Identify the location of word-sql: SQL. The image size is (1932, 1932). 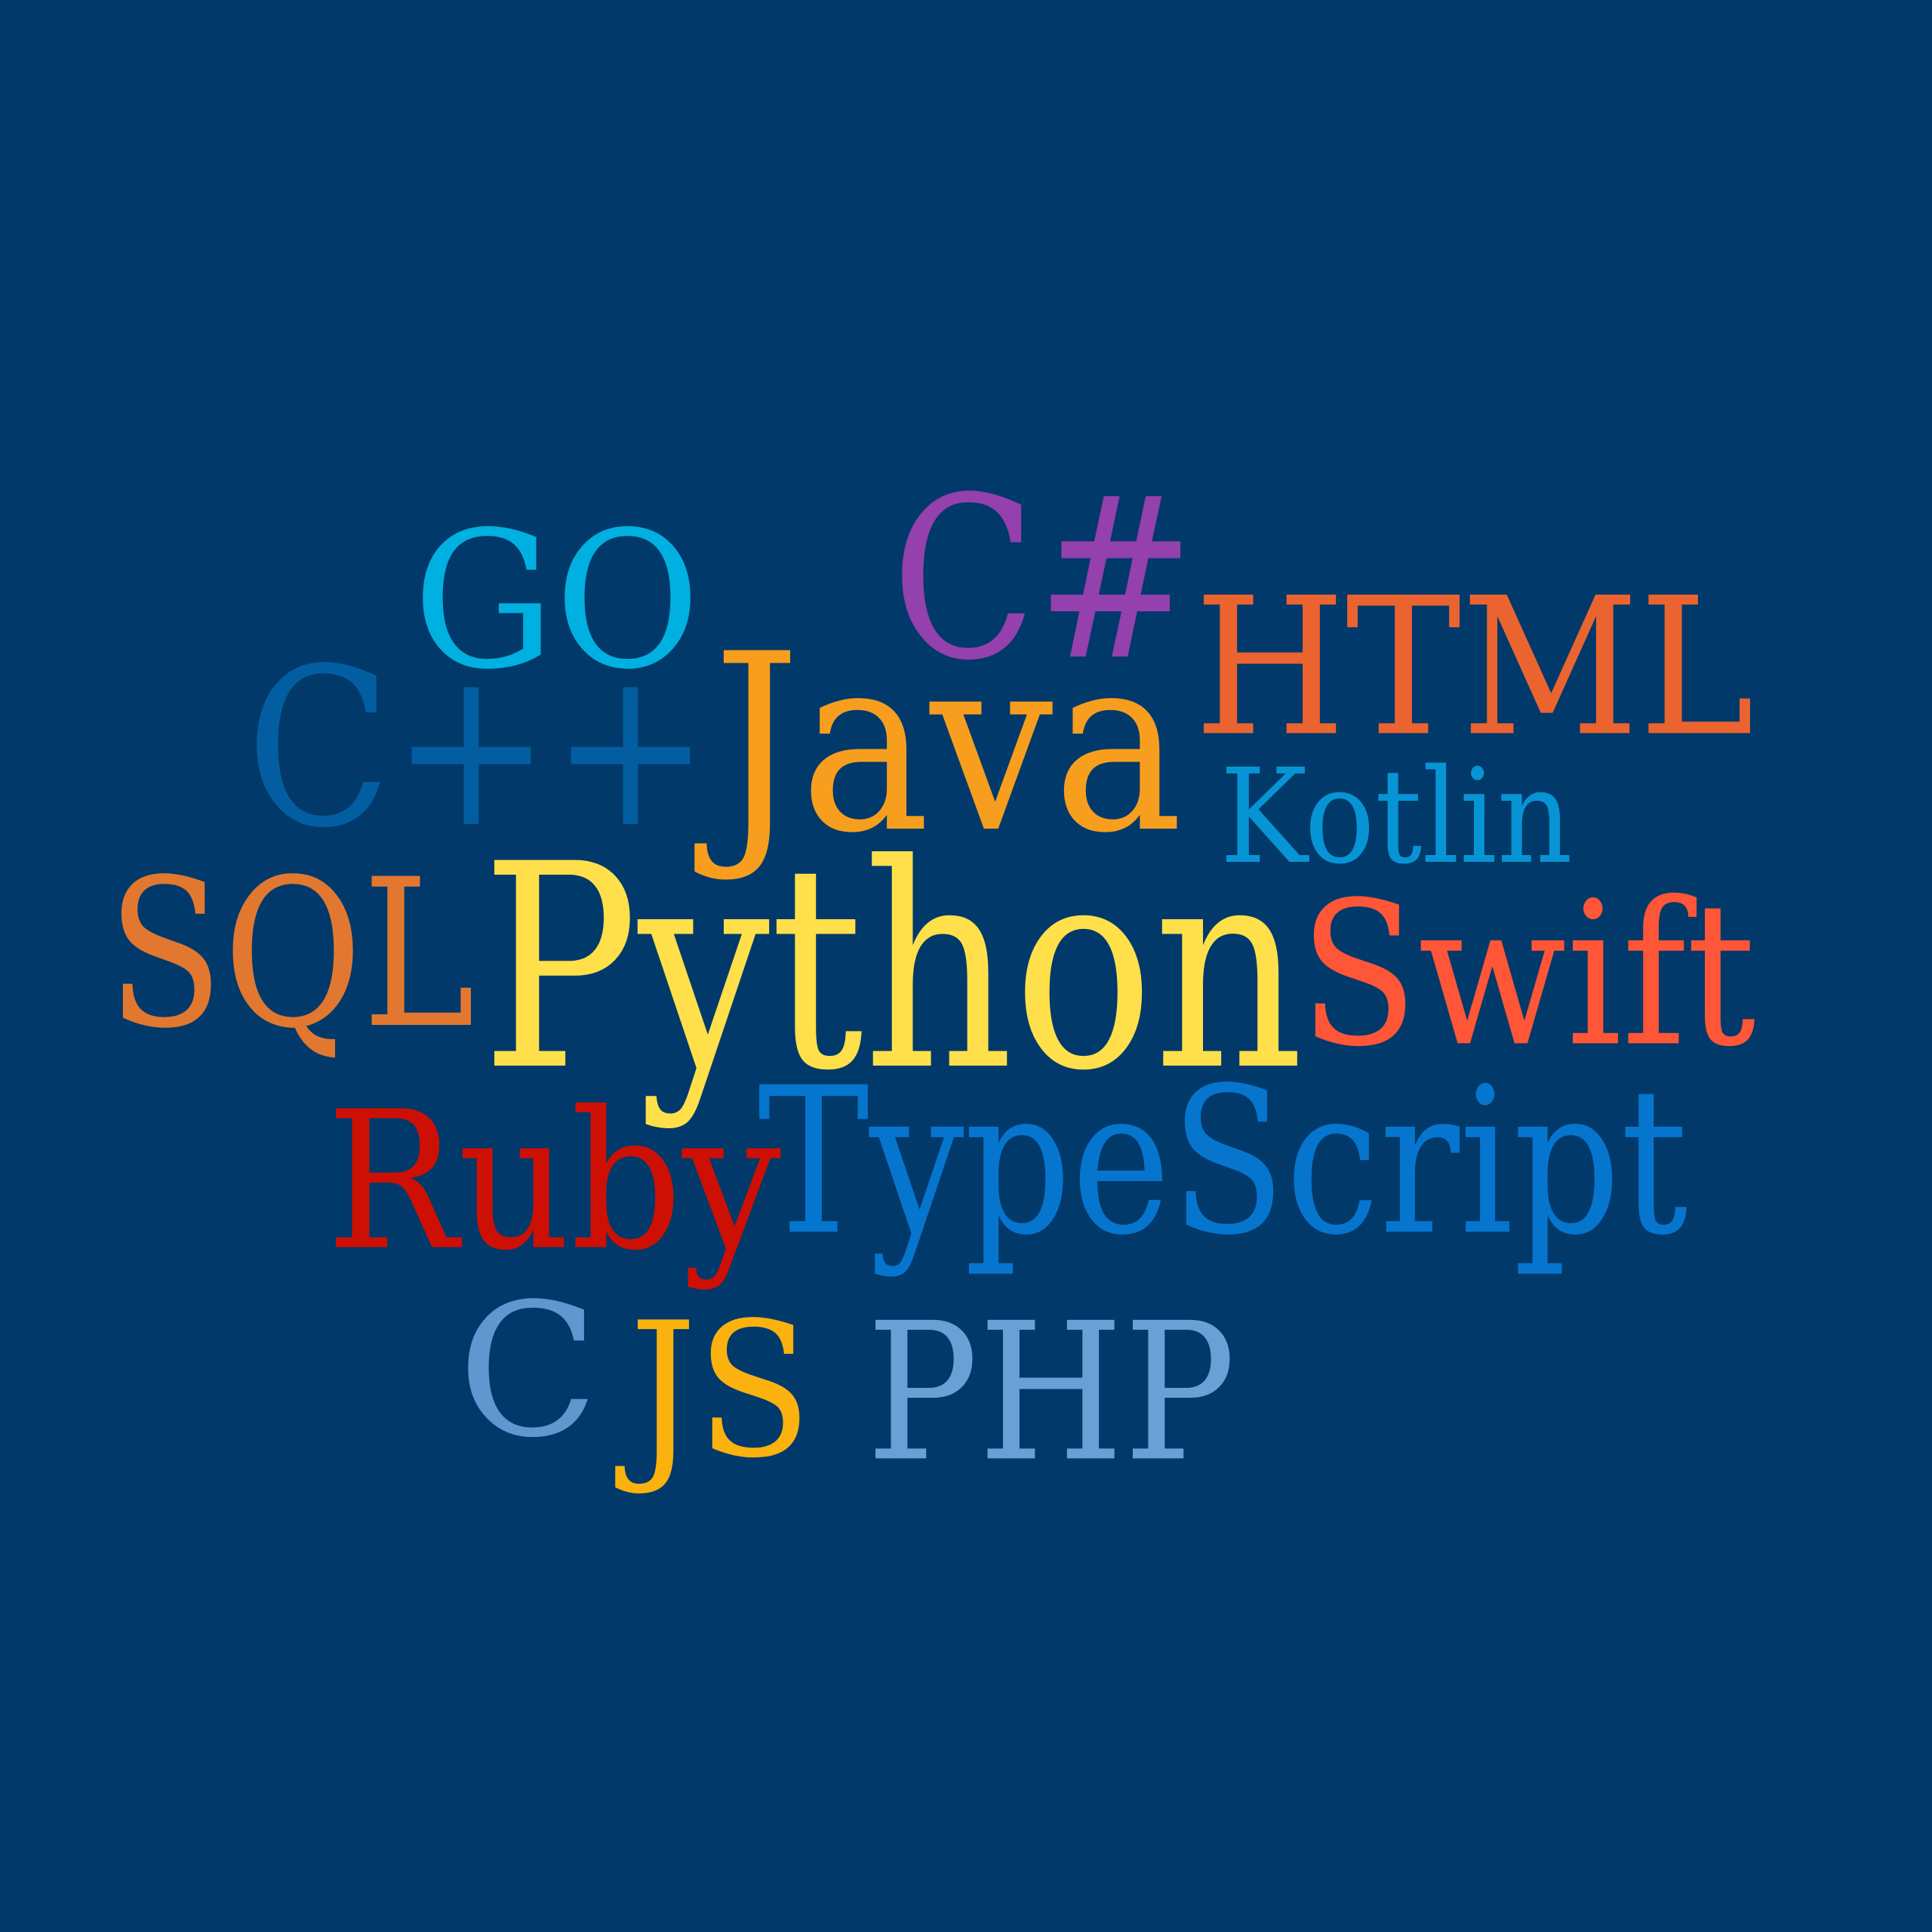
(291, 954).